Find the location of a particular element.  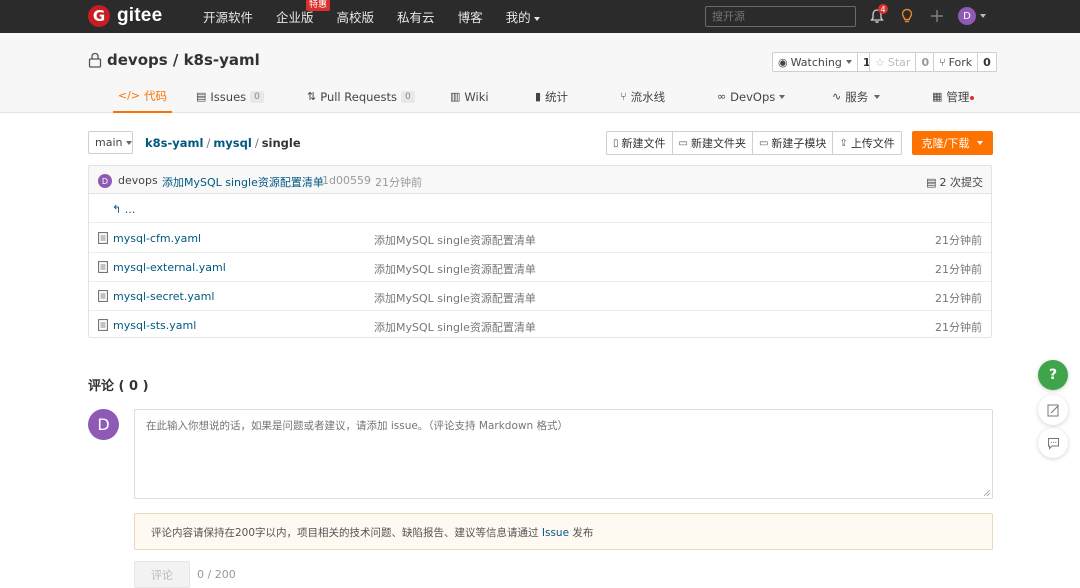

breadcrumb-repo: k8s-yaml is located at coordinates (174, 143).